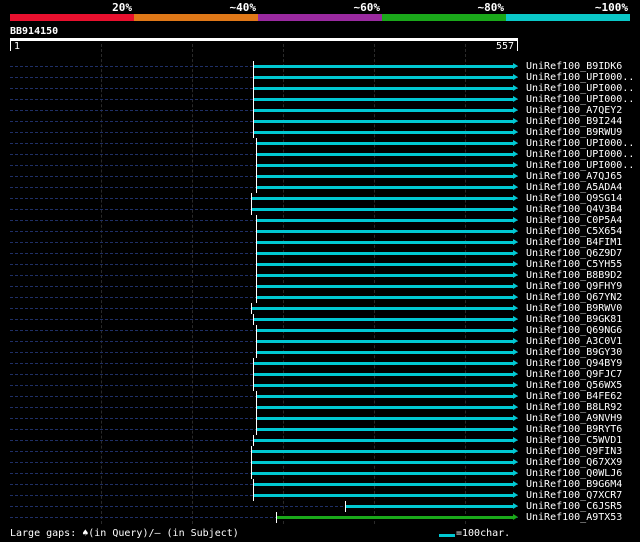 This screenshot has width=640, height=542. Describe the element at coordinates (574, 396) in the screenshot. I see `hit-label-link: UniRef100_B4FE62` at that location.